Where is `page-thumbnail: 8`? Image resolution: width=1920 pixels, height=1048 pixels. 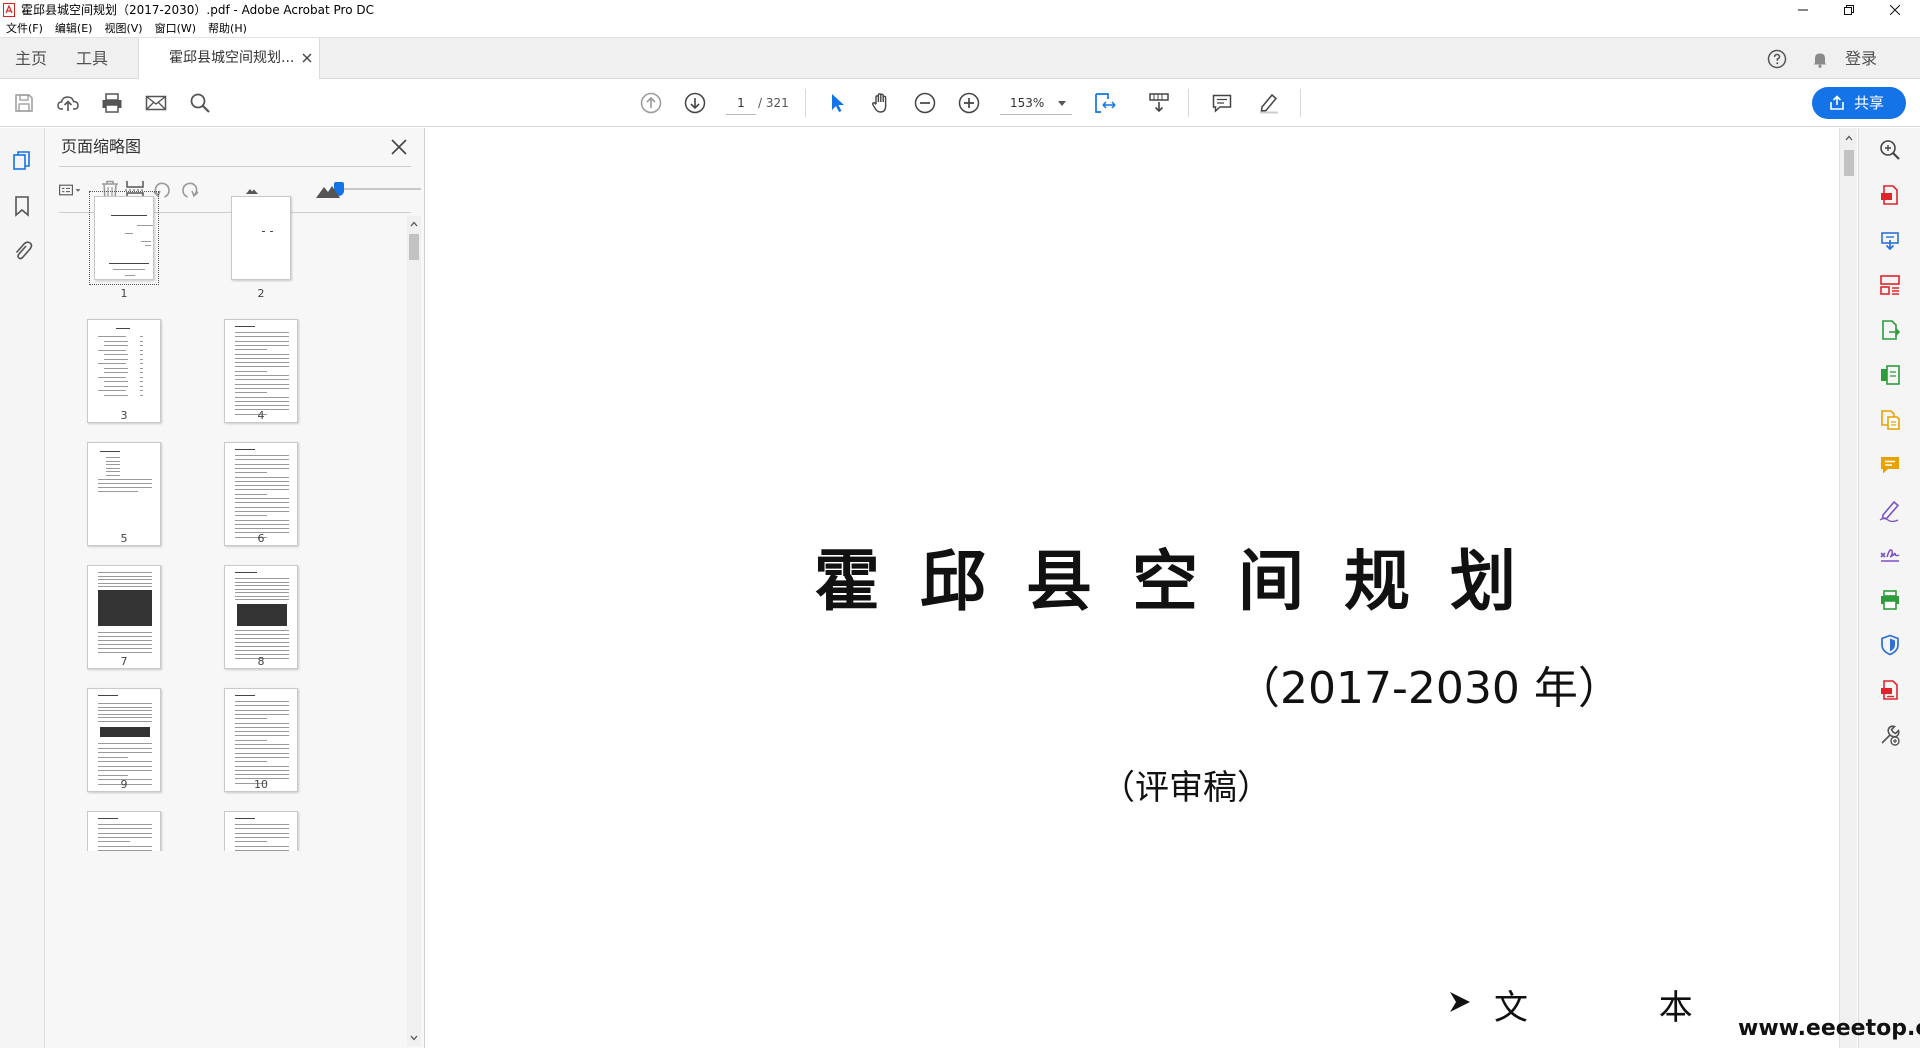 page-thumbnail: 8 is located at coordinates (269, 630).